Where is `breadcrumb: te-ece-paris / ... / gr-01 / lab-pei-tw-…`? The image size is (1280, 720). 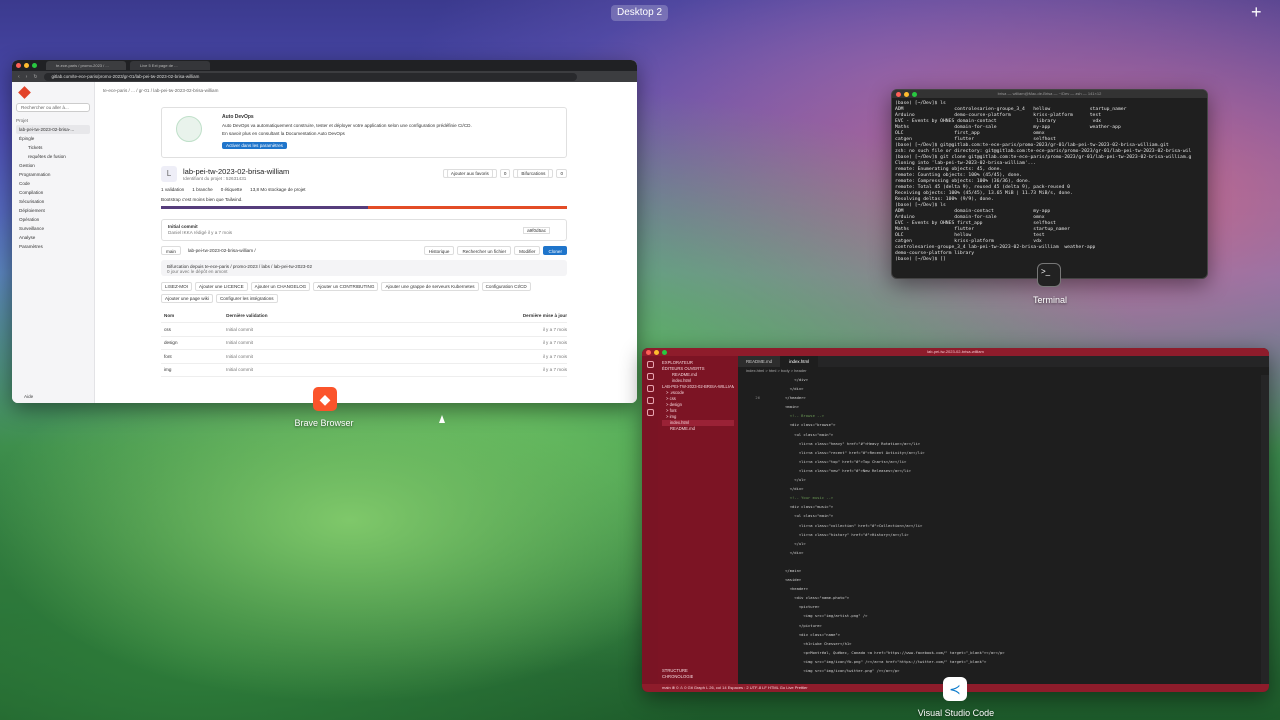 breadcrumb: te-ece-paris / ... / gr-01 / lab-pei-tw-… is located at coordinates (160, 90).